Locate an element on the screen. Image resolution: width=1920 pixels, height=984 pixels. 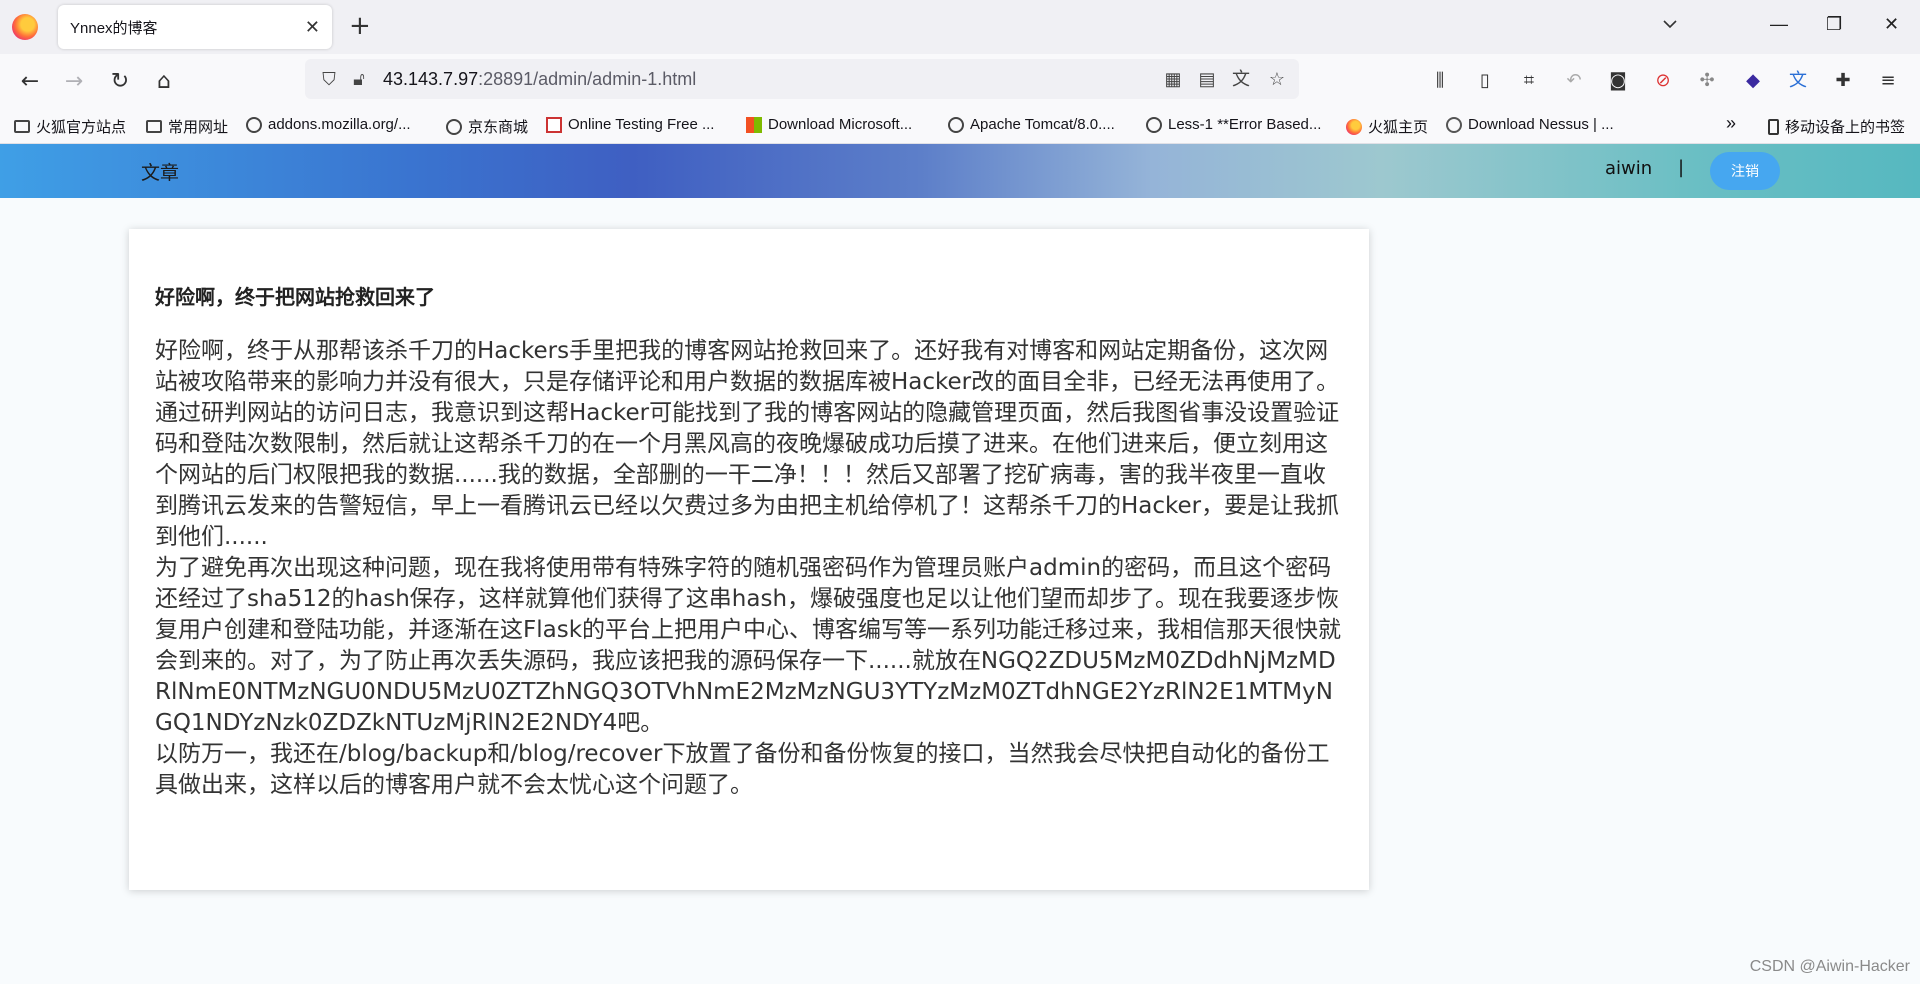
shield-icon: ⛉ is located at coordinates (329, 79).